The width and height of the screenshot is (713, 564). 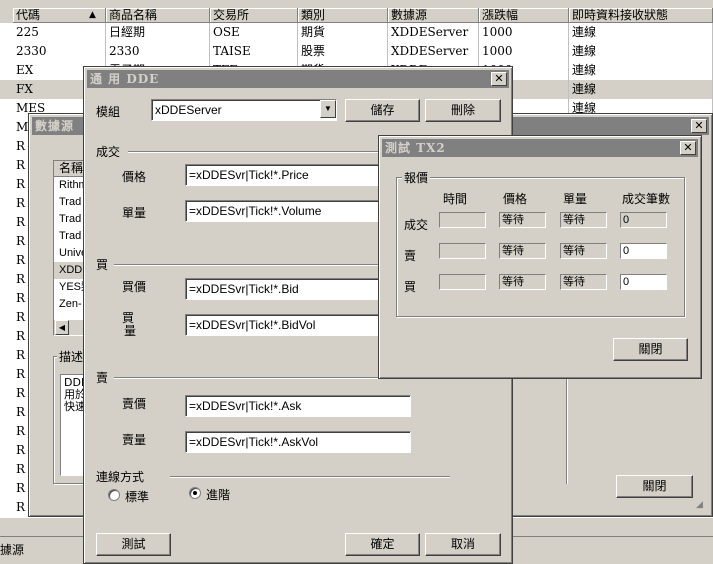 I want to click on tx2-buy-volume: 等待, so click(x=583, y=282).